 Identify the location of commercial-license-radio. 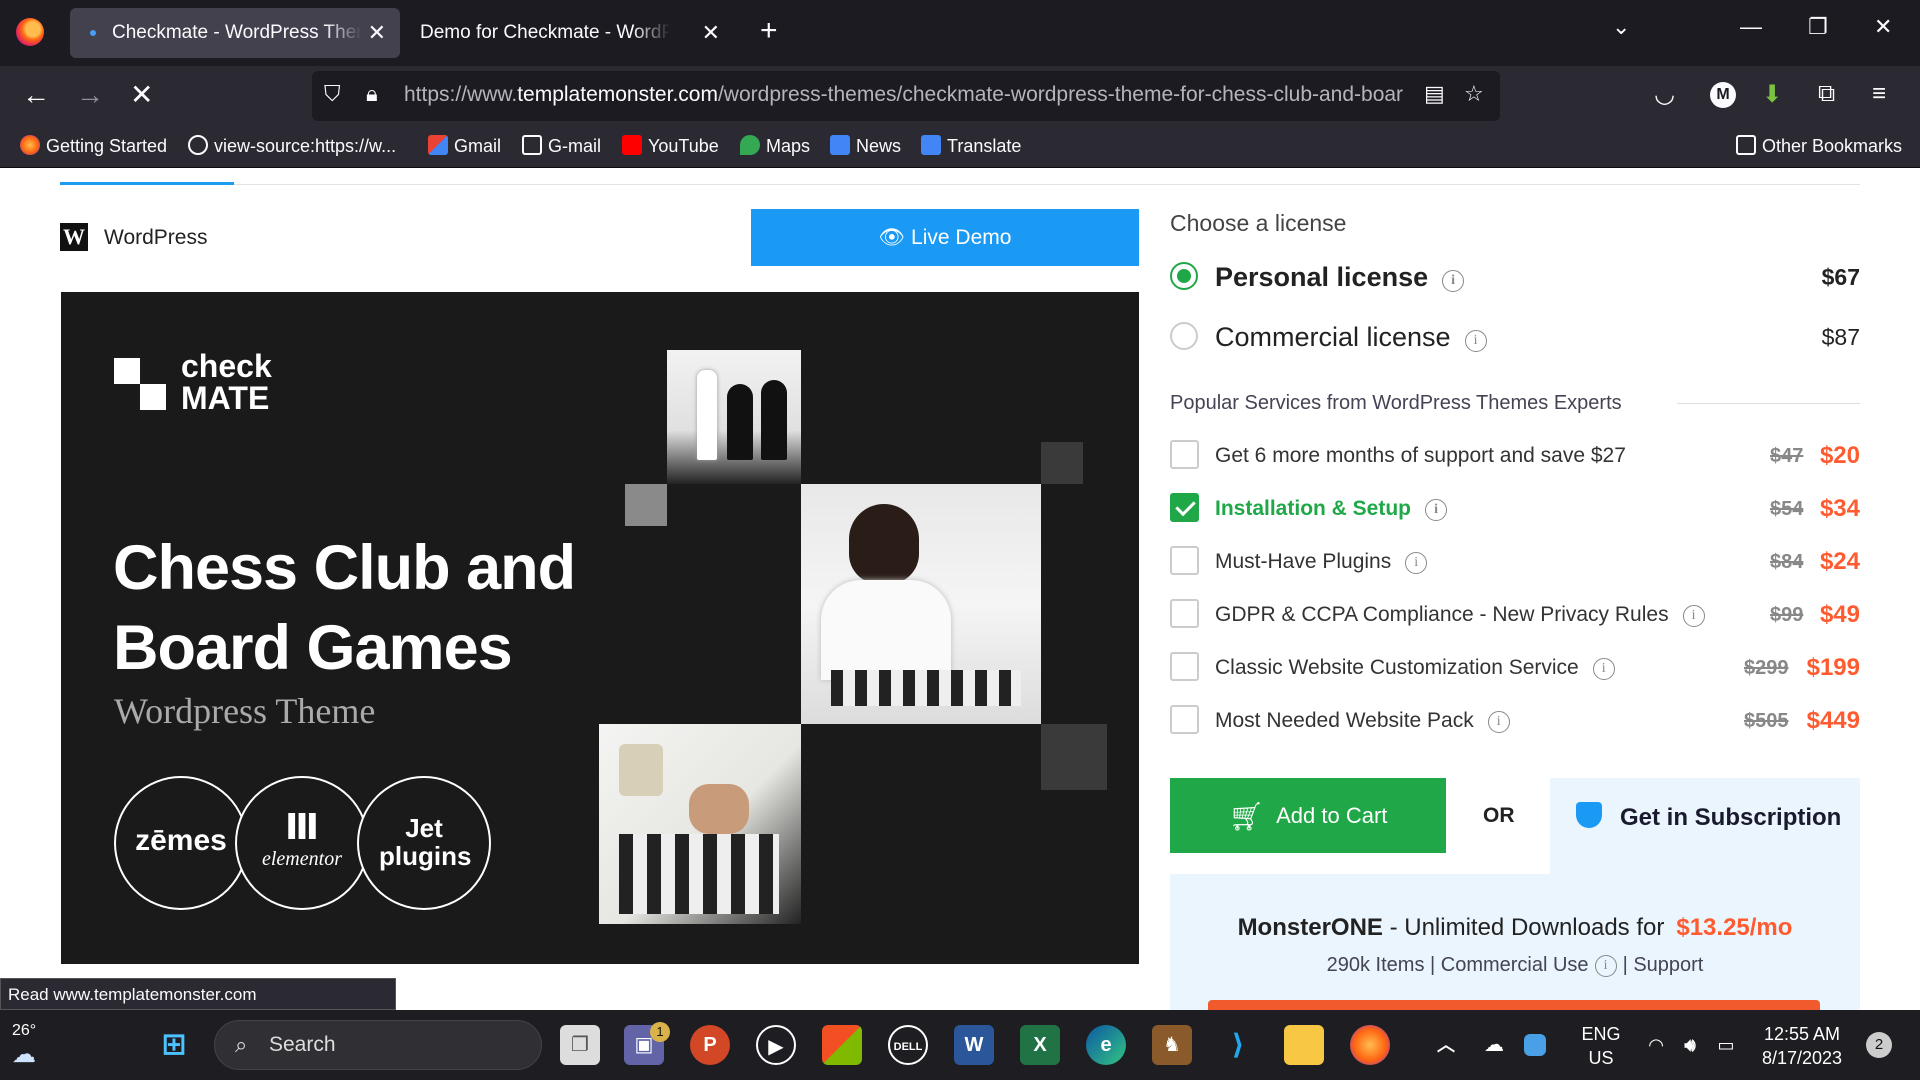
(1184, 336).